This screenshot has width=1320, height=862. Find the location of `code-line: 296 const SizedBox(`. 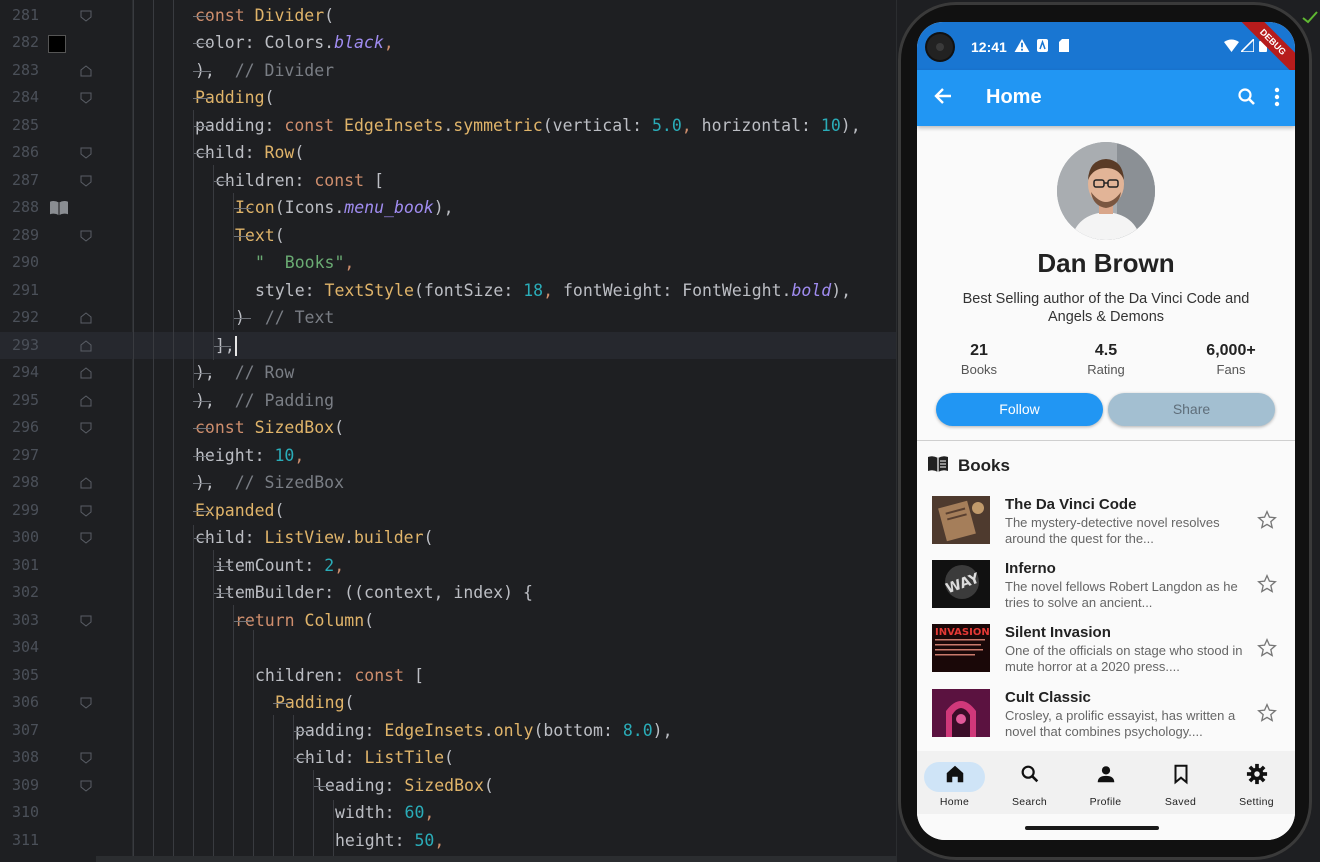

code-line: 296 const SizedBox( is located at coordinates (448, 428).